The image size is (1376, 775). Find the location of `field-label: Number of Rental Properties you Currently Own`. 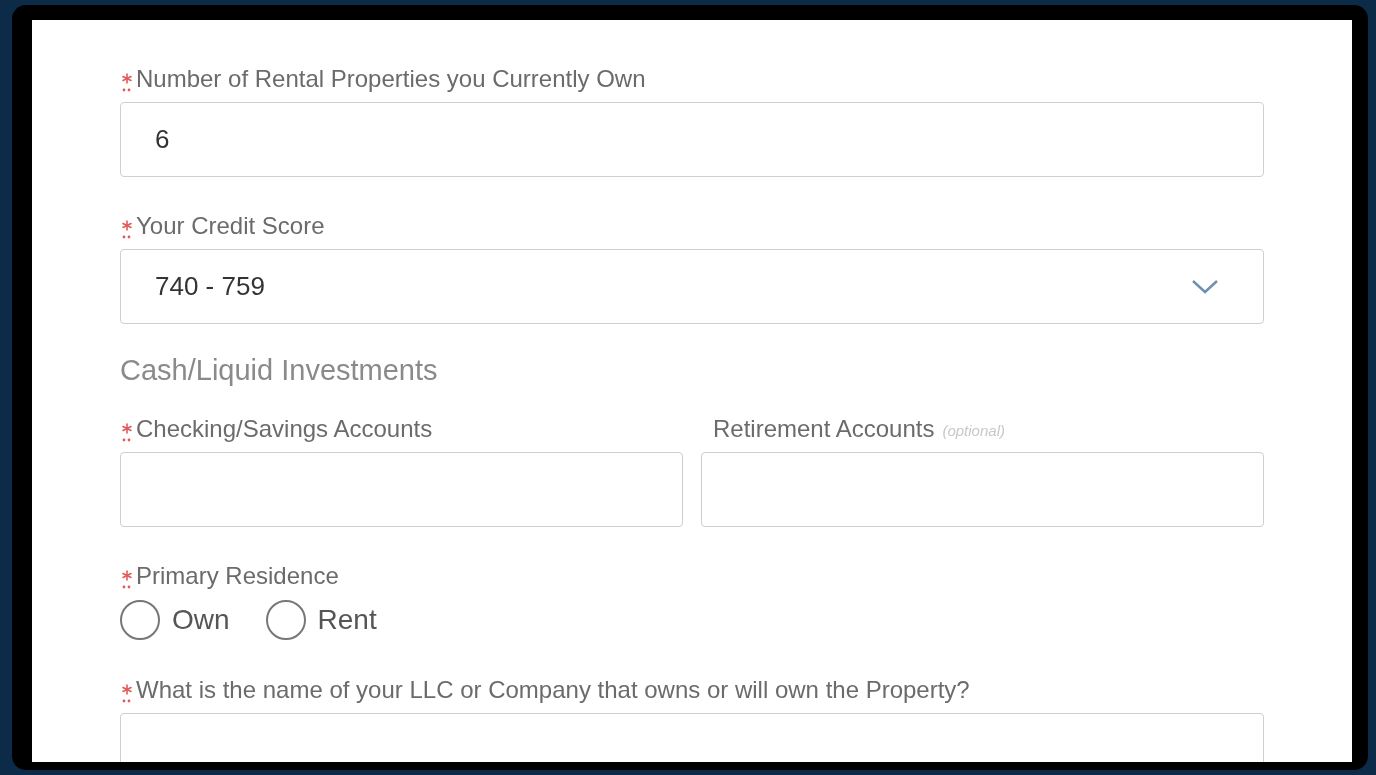

field-label: Number of Rental Properties you Currently Own is located at coordinates (391, 79).